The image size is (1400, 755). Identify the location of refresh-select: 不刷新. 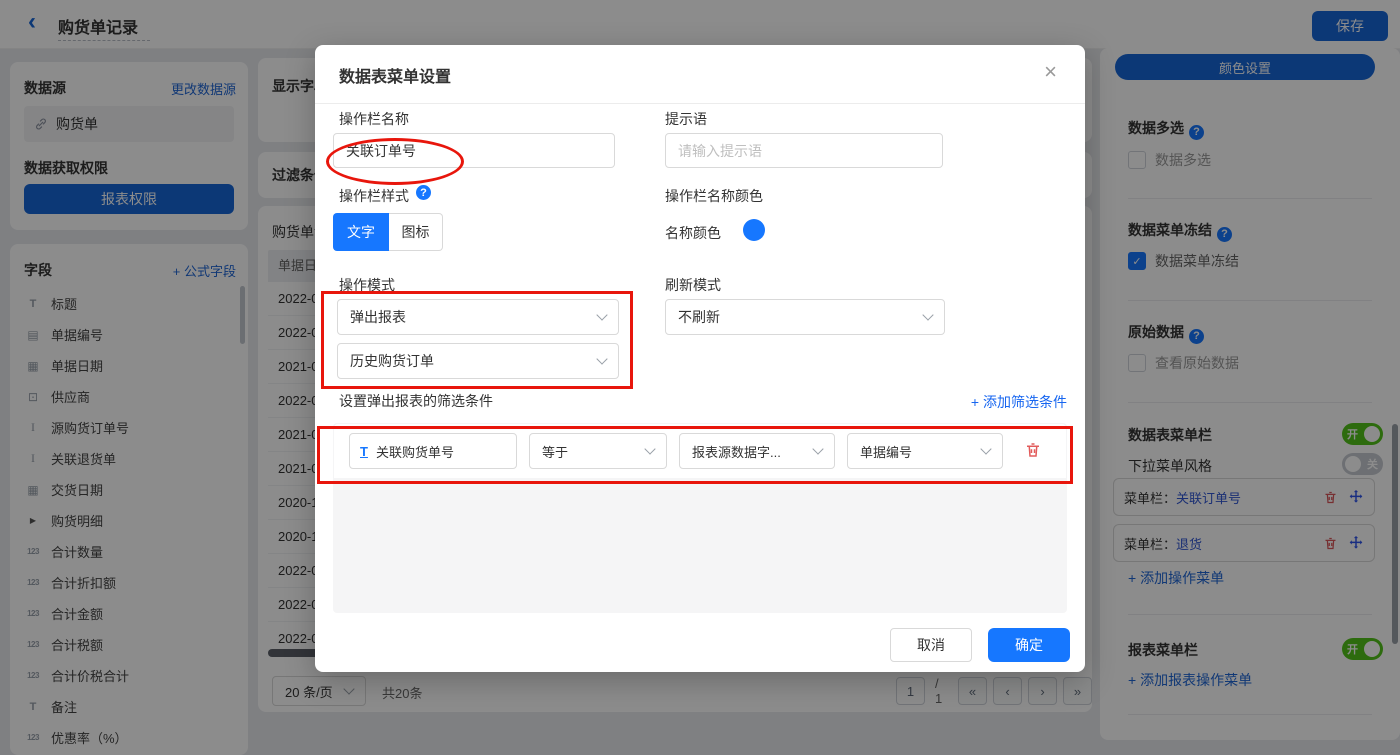
(805, 317).